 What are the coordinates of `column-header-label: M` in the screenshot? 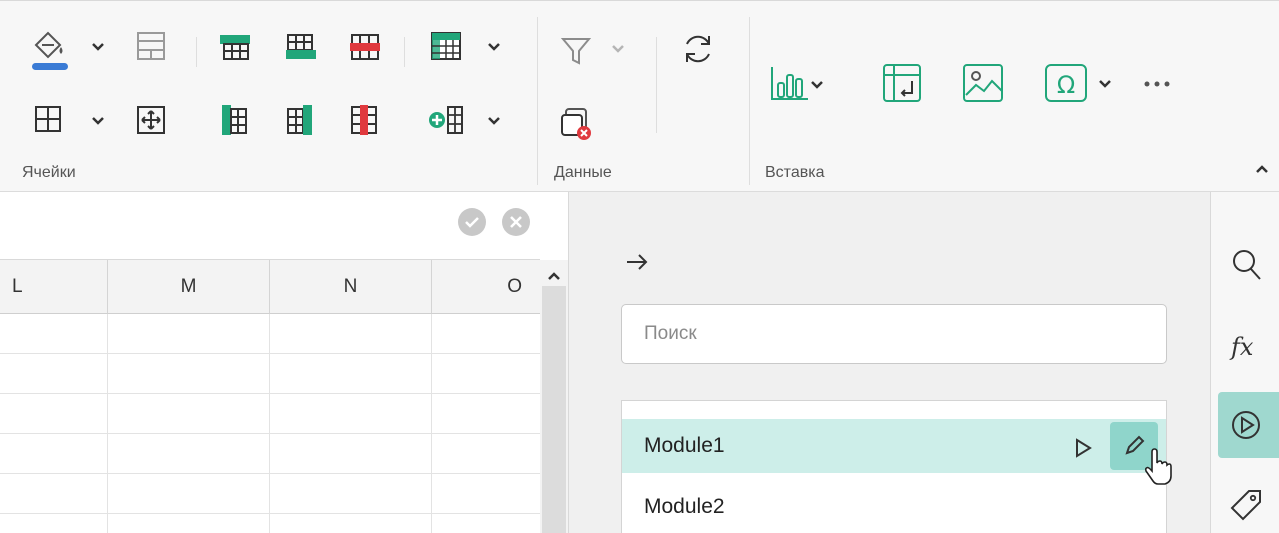 It's located at (188, 286).